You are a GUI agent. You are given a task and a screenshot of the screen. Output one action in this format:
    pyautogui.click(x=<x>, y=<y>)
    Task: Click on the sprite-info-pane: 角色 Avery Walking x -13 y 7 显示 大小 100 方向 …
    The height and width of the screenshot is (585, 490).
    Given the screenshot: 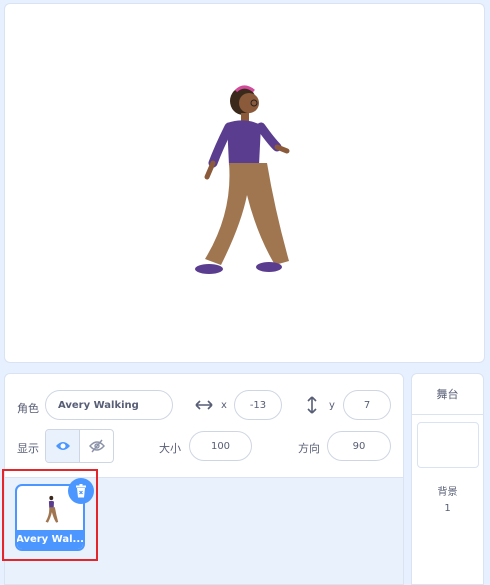 What is the action you would take?
    pyautogui.click(x=204, y=426)
    